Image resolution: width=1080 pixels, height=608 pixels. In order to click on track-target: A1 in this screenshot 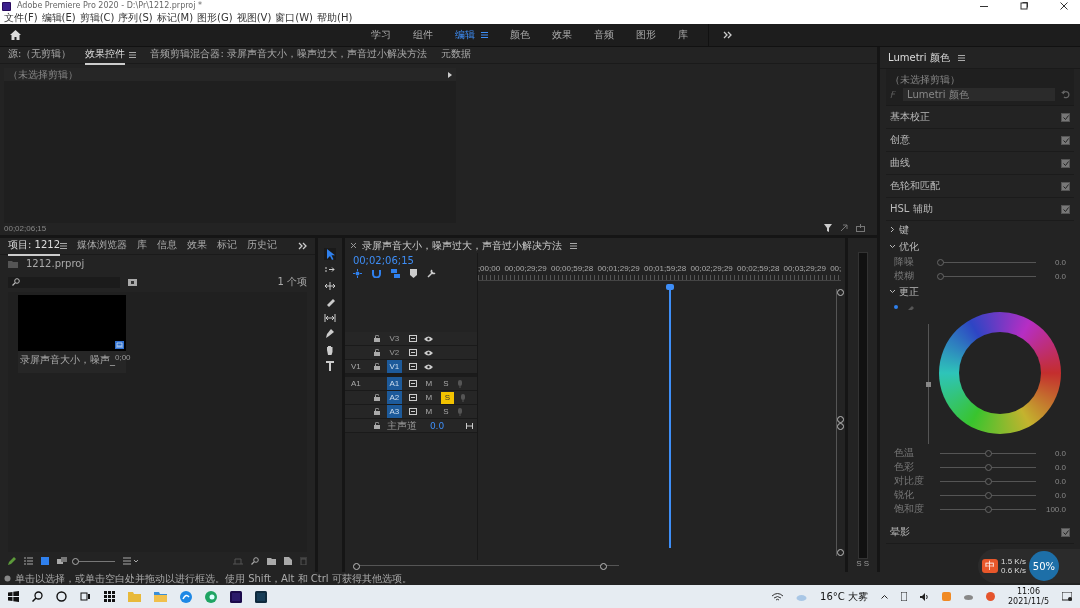, I will do `click(394, 383)`.